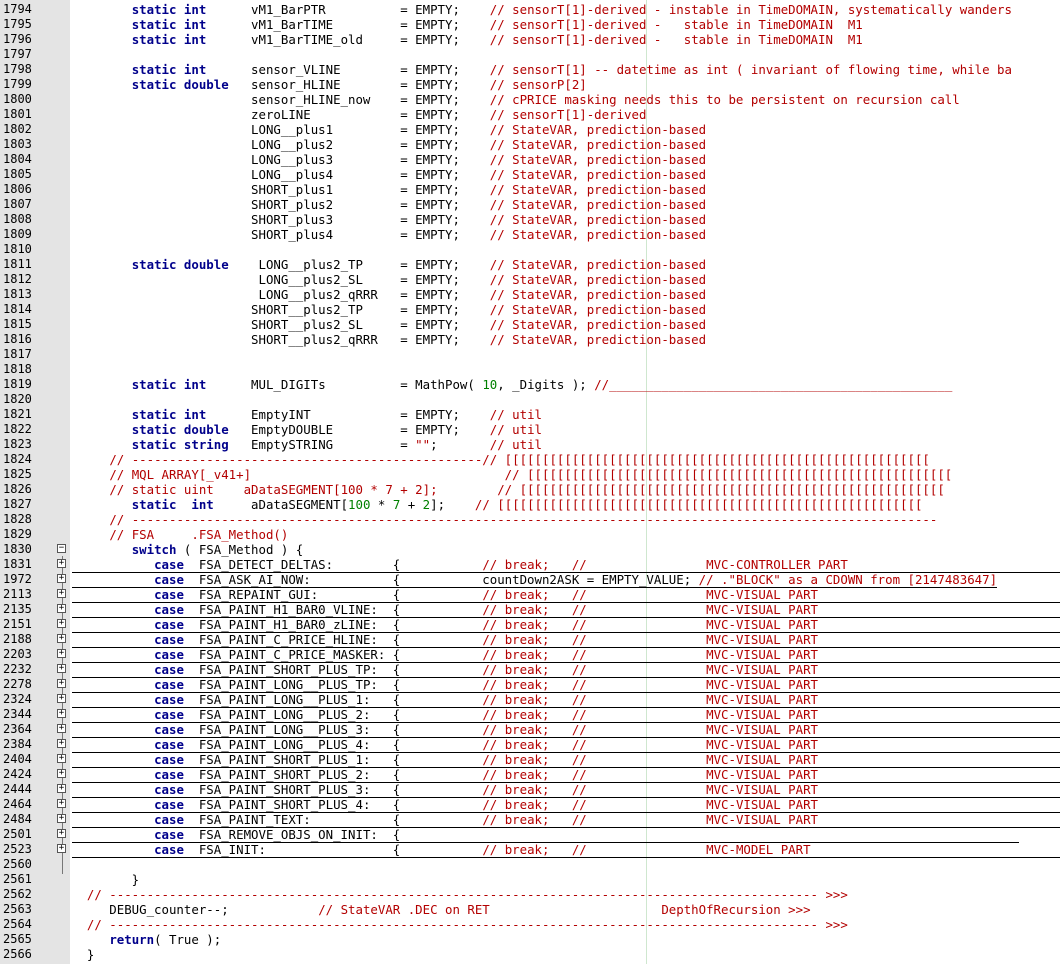  I want to click on line-number: 2135, so click(17, 609).